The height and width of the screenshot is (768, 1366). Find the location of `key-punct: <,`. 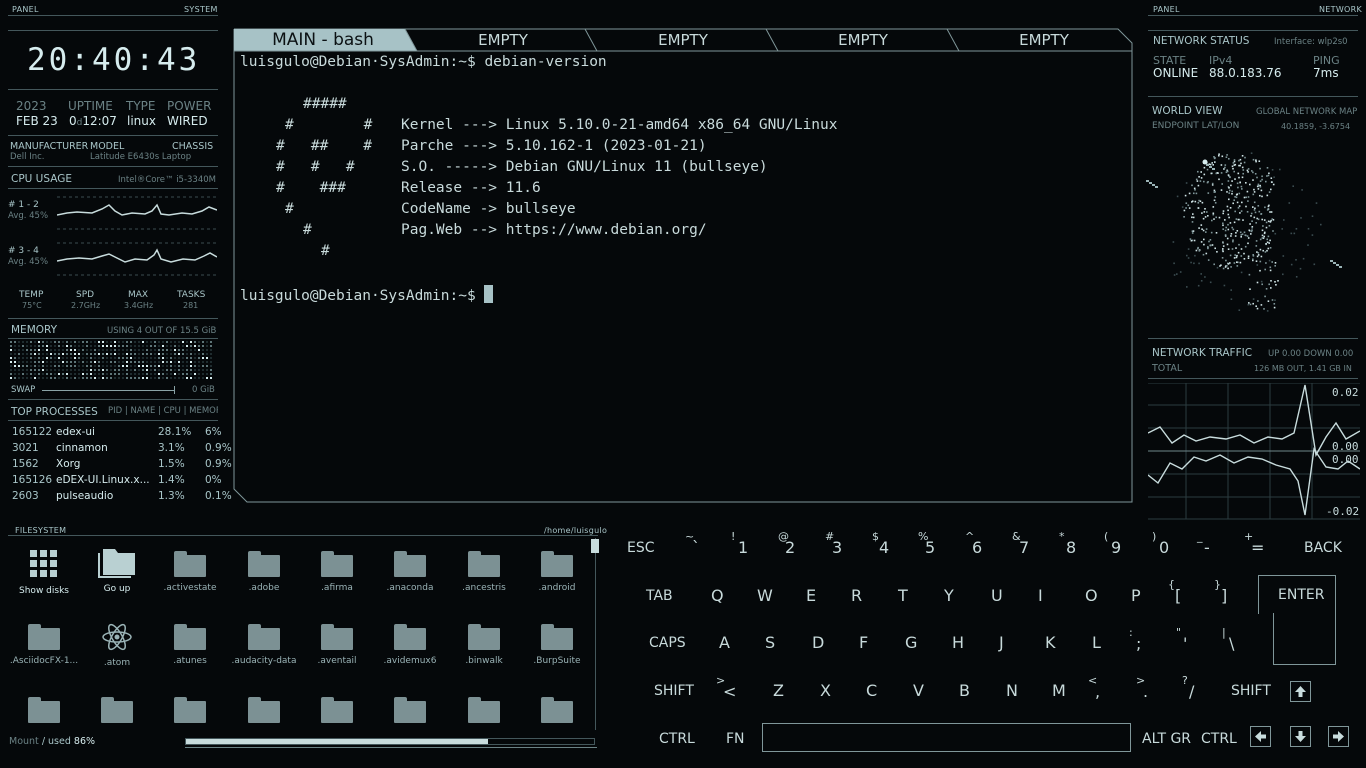

key-punct: <, is located at coordinates (1100, 689).